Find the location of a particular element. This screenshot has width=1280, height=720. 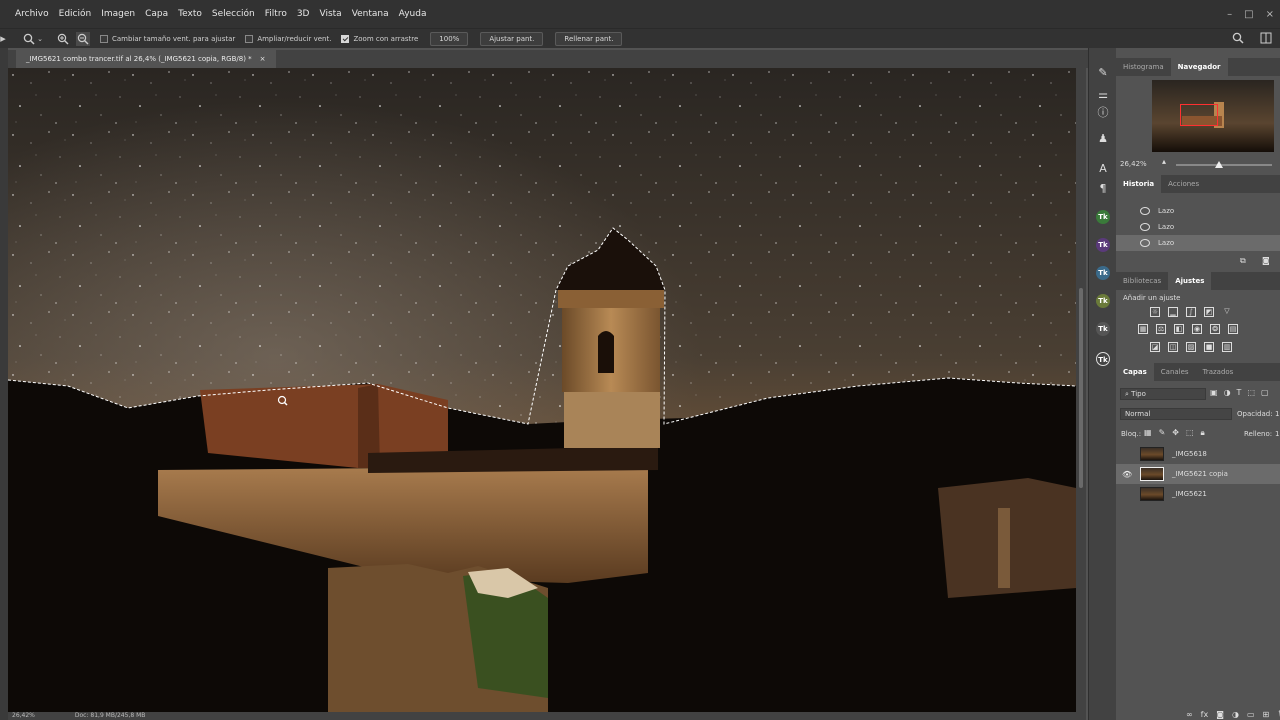

navigator-zoom-slider-thumb is located at coordinates (1219, 164).